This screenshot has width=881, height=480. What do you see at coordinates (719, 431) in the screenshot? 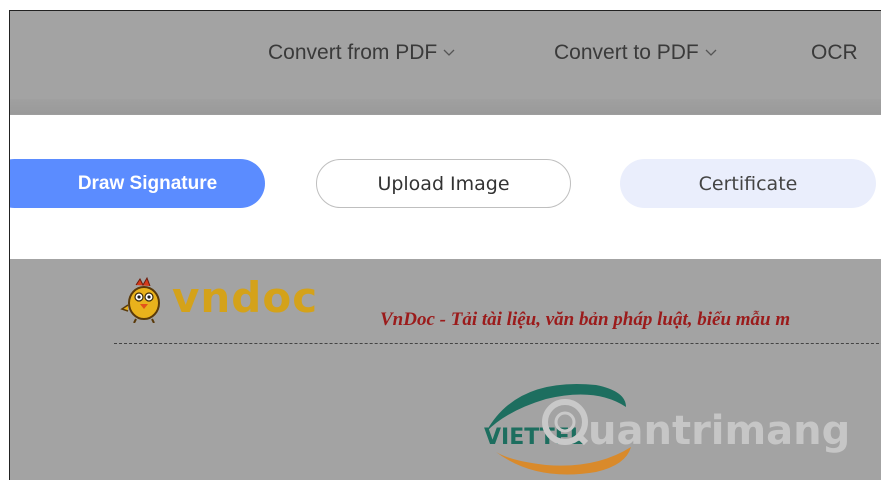
I see `watermark-text: uantrimang` at bounding box center [719, 431].